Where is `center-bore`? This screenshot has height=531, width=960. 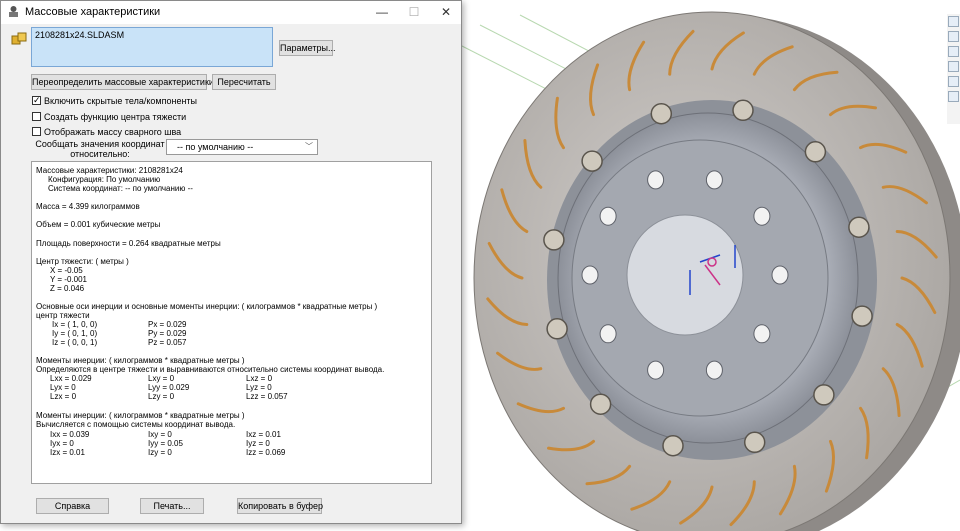 center-bore is located at coordinates (685, 275).